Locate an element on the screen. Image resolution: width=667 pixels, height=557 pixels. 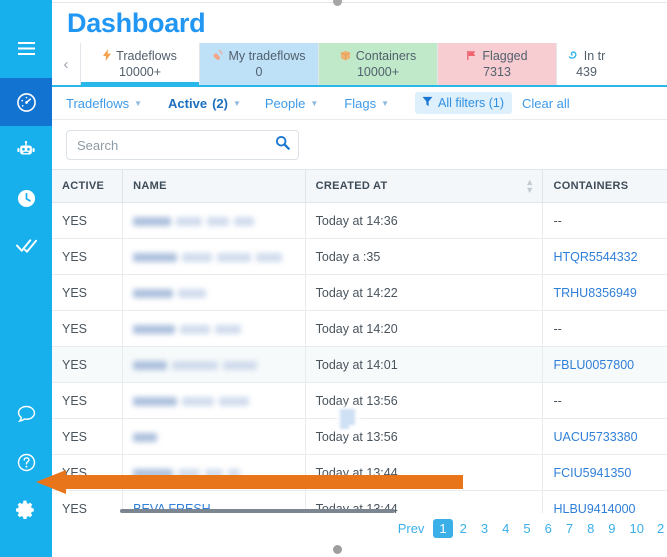
cell-containers: TRHU8356949 is located at coordinates (604, 292).